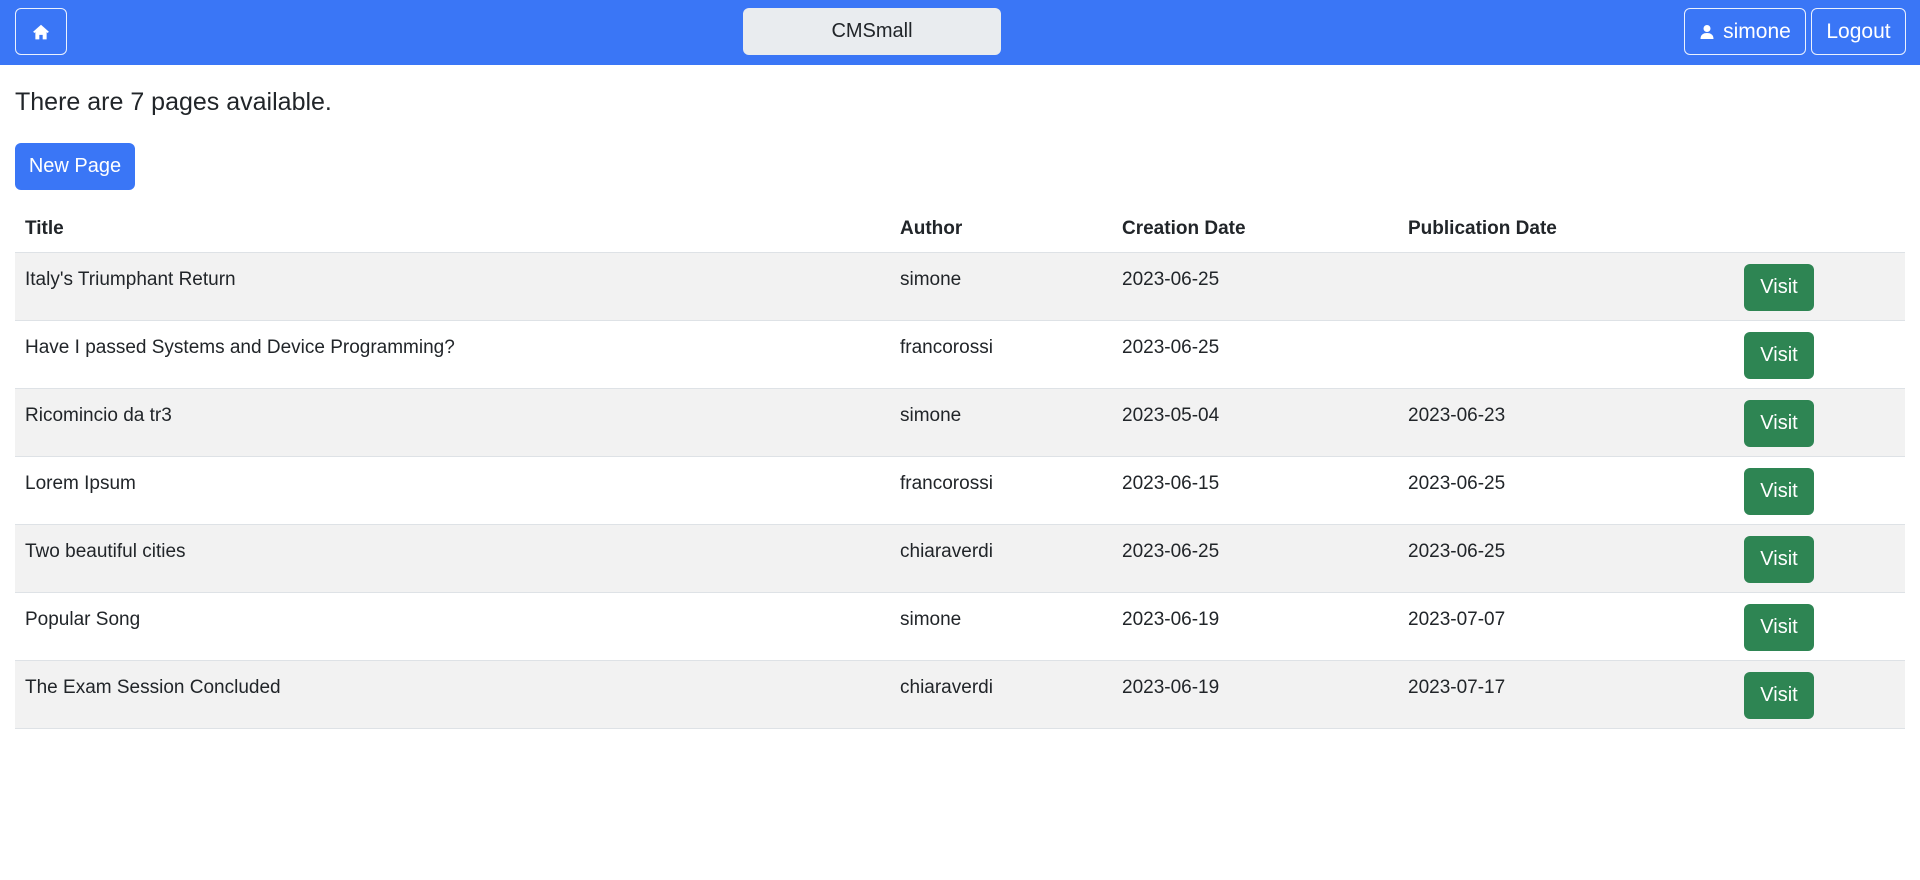 The height and width of the screenshot is (880, 1920). I want to click on username-label: simone, so click(1757, 31).